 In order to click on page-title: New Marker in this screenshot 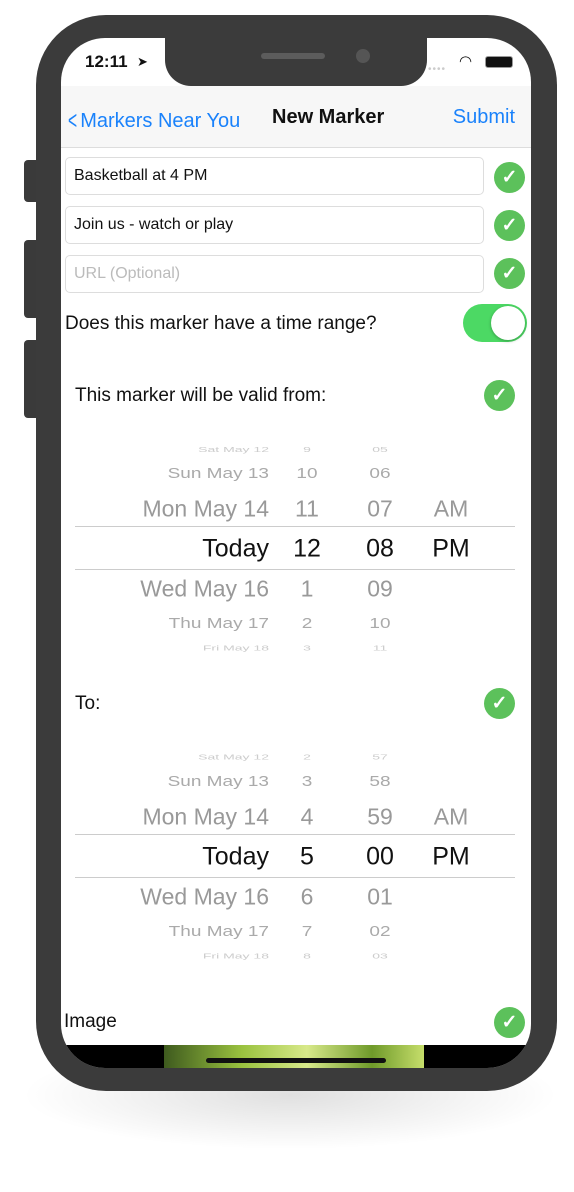, I will do `click(328, 117)`.